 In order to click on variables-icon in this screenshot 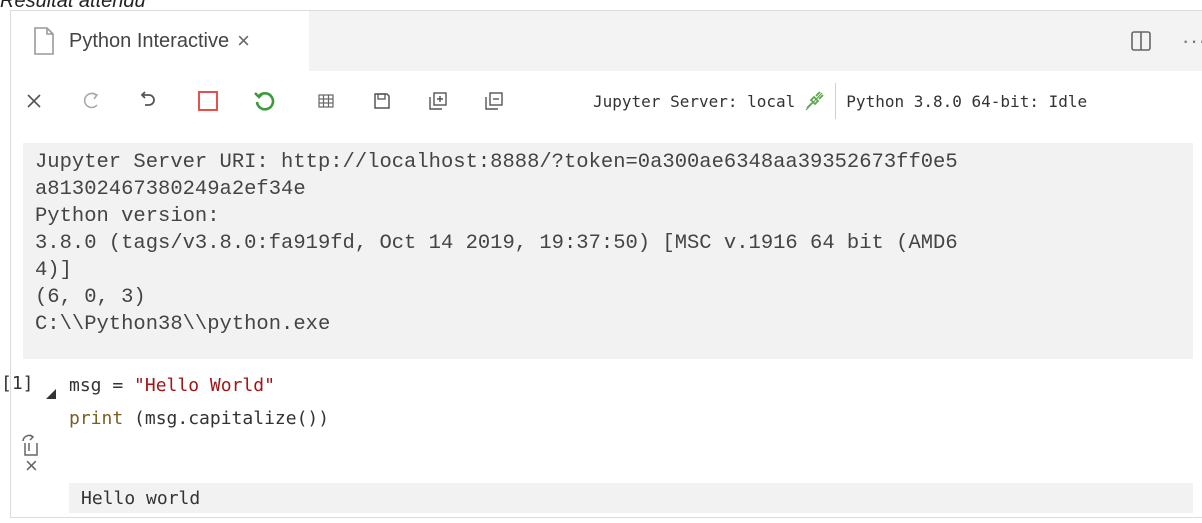, I will do `click(326, 101)`.